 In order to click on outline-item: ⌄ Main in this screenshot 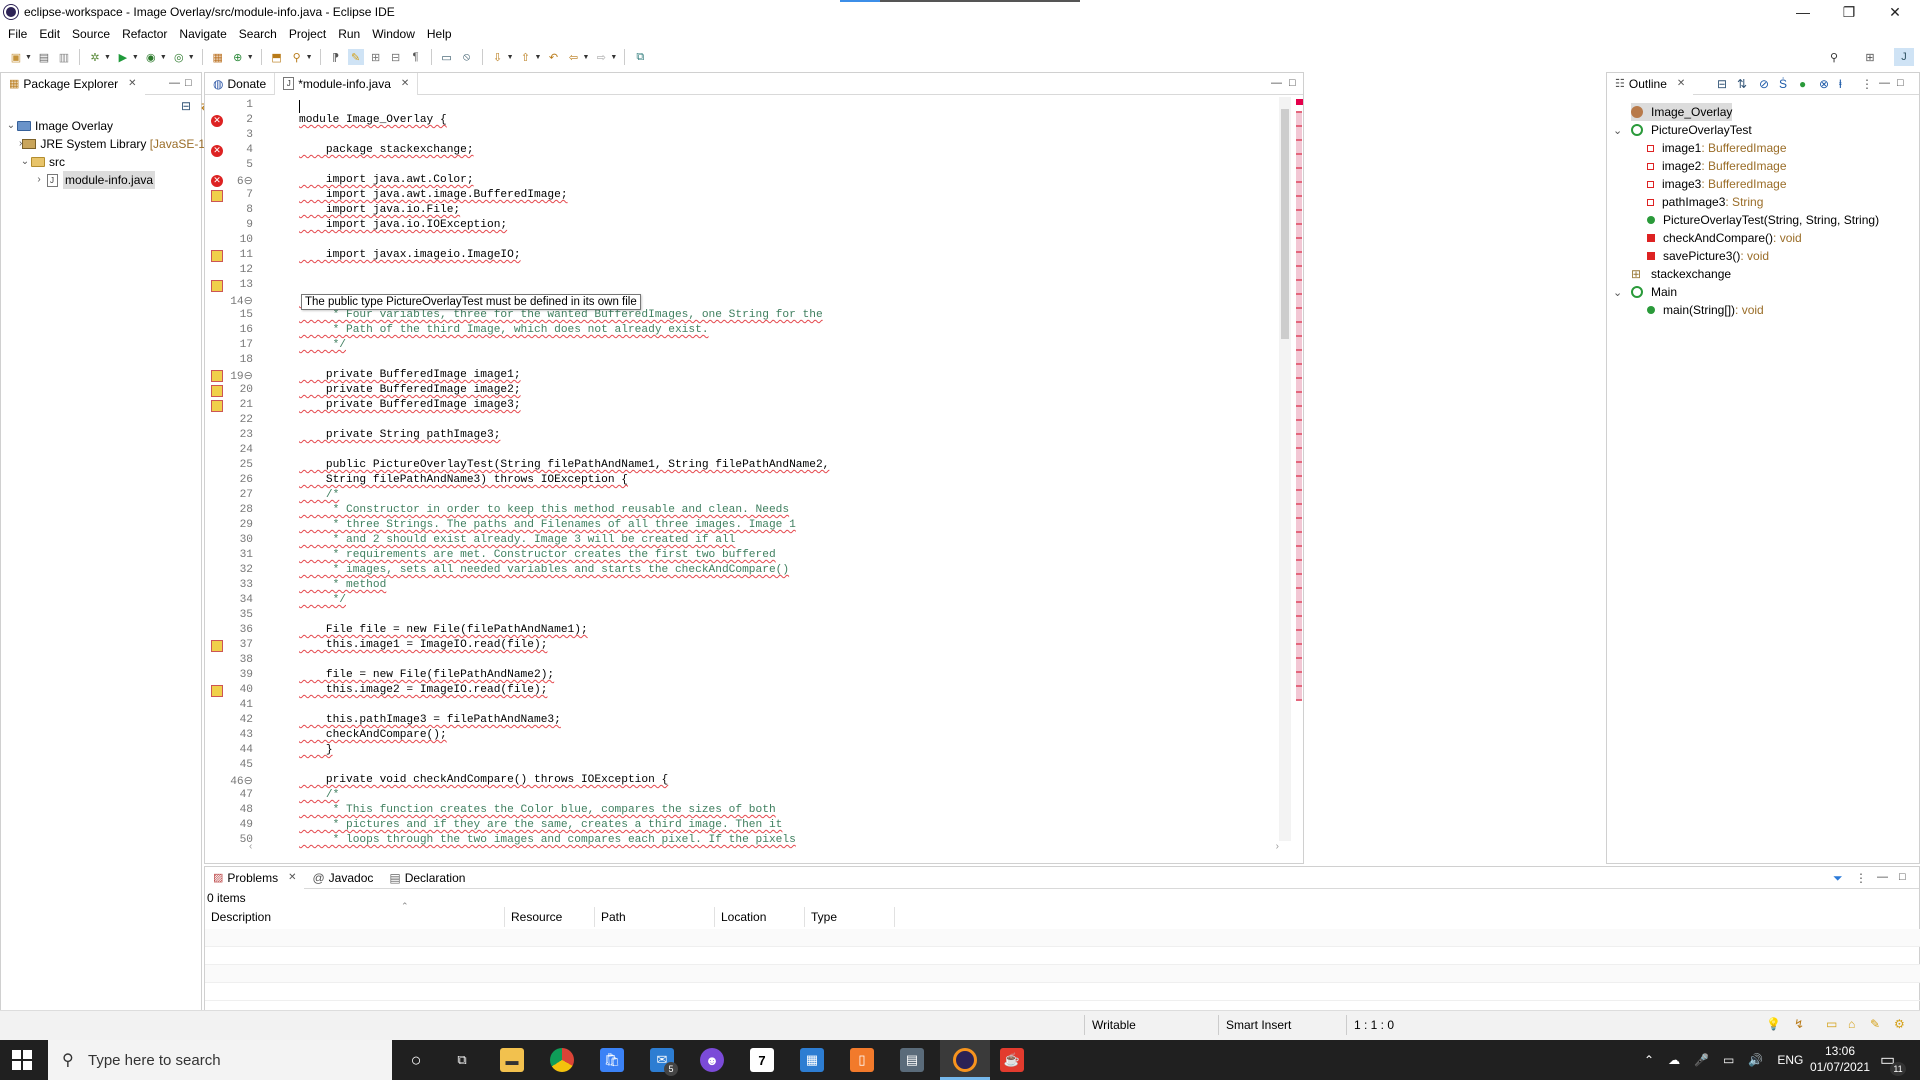, I will do `click(1645, 292)`.